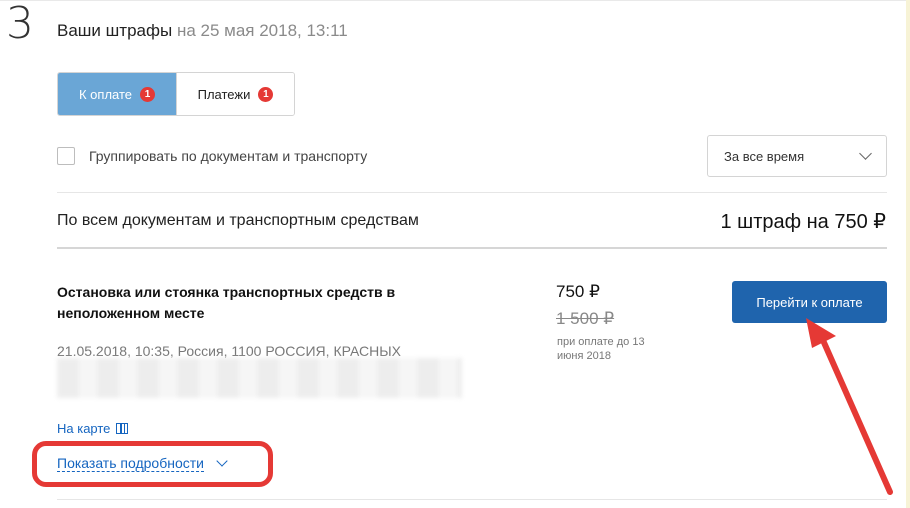  What do you see at coordinates (122, 428) in the screenshot?
I see `map-icon` at bounding box center [122, 428].